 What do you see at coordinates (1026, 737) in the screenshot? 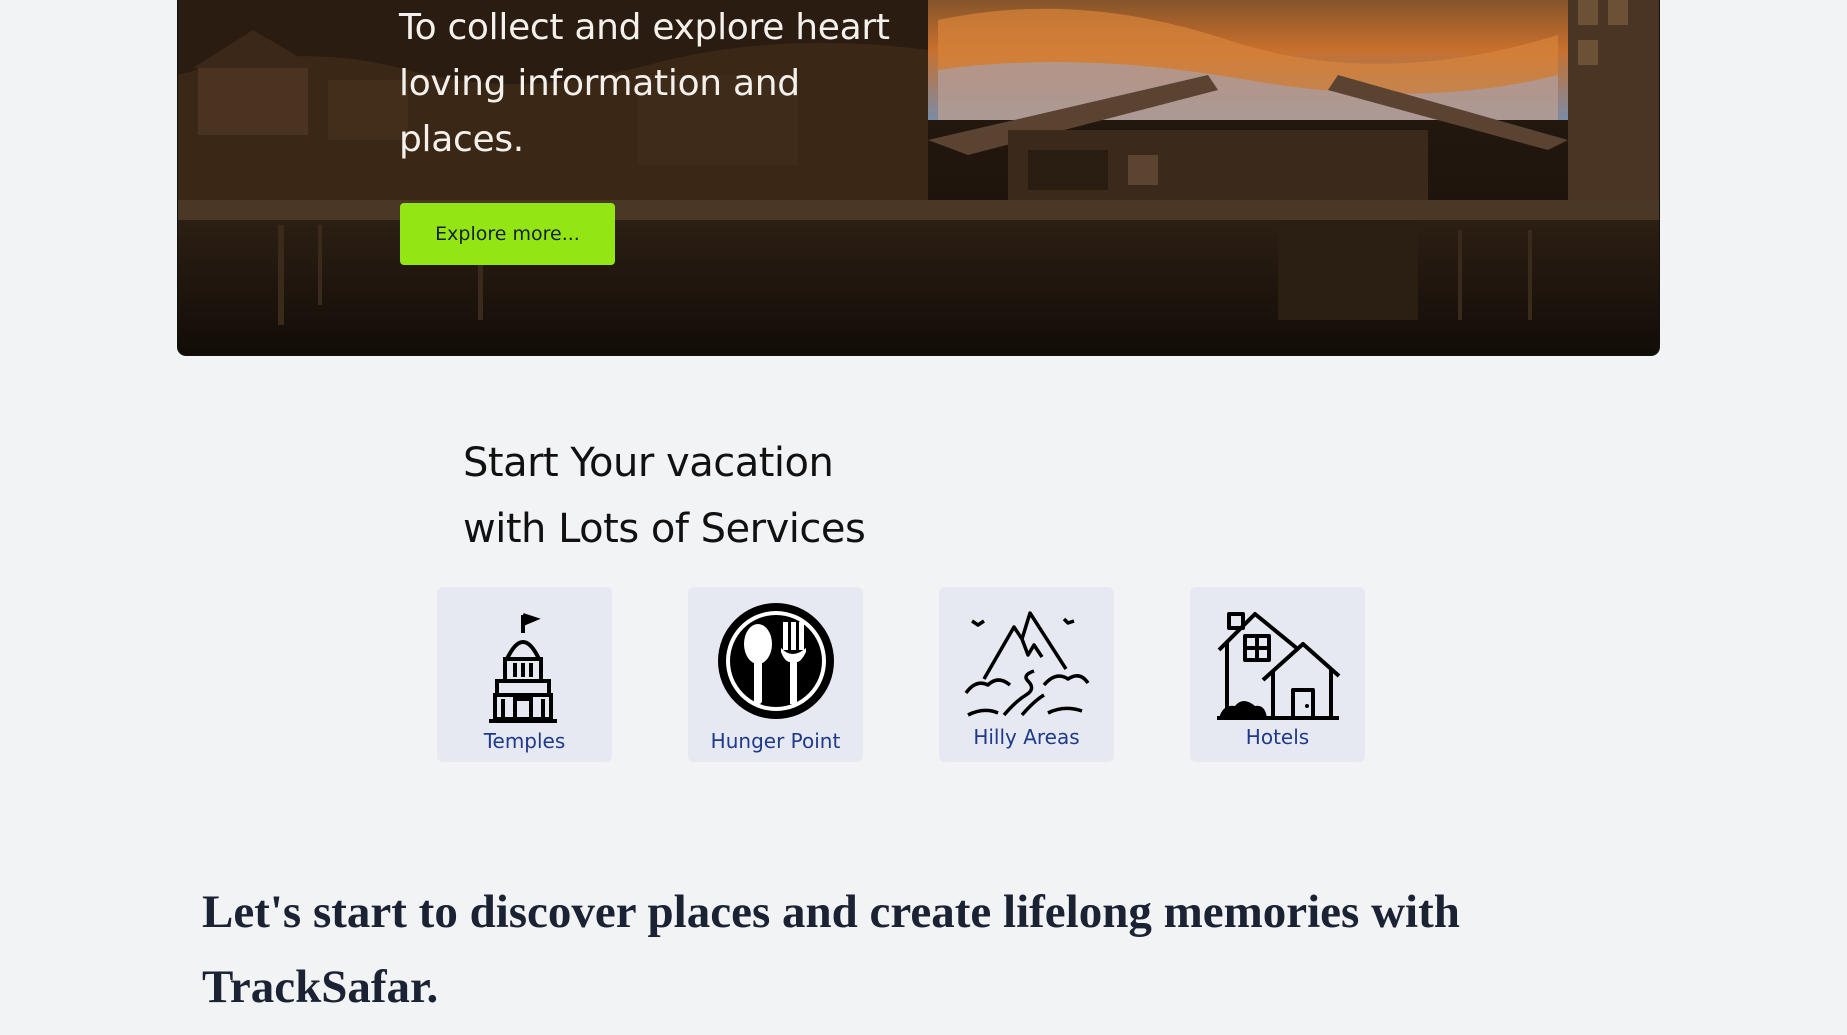
I see `service-label-hilly-areas: Hilly Areas` at bounding box center [1026, 737].